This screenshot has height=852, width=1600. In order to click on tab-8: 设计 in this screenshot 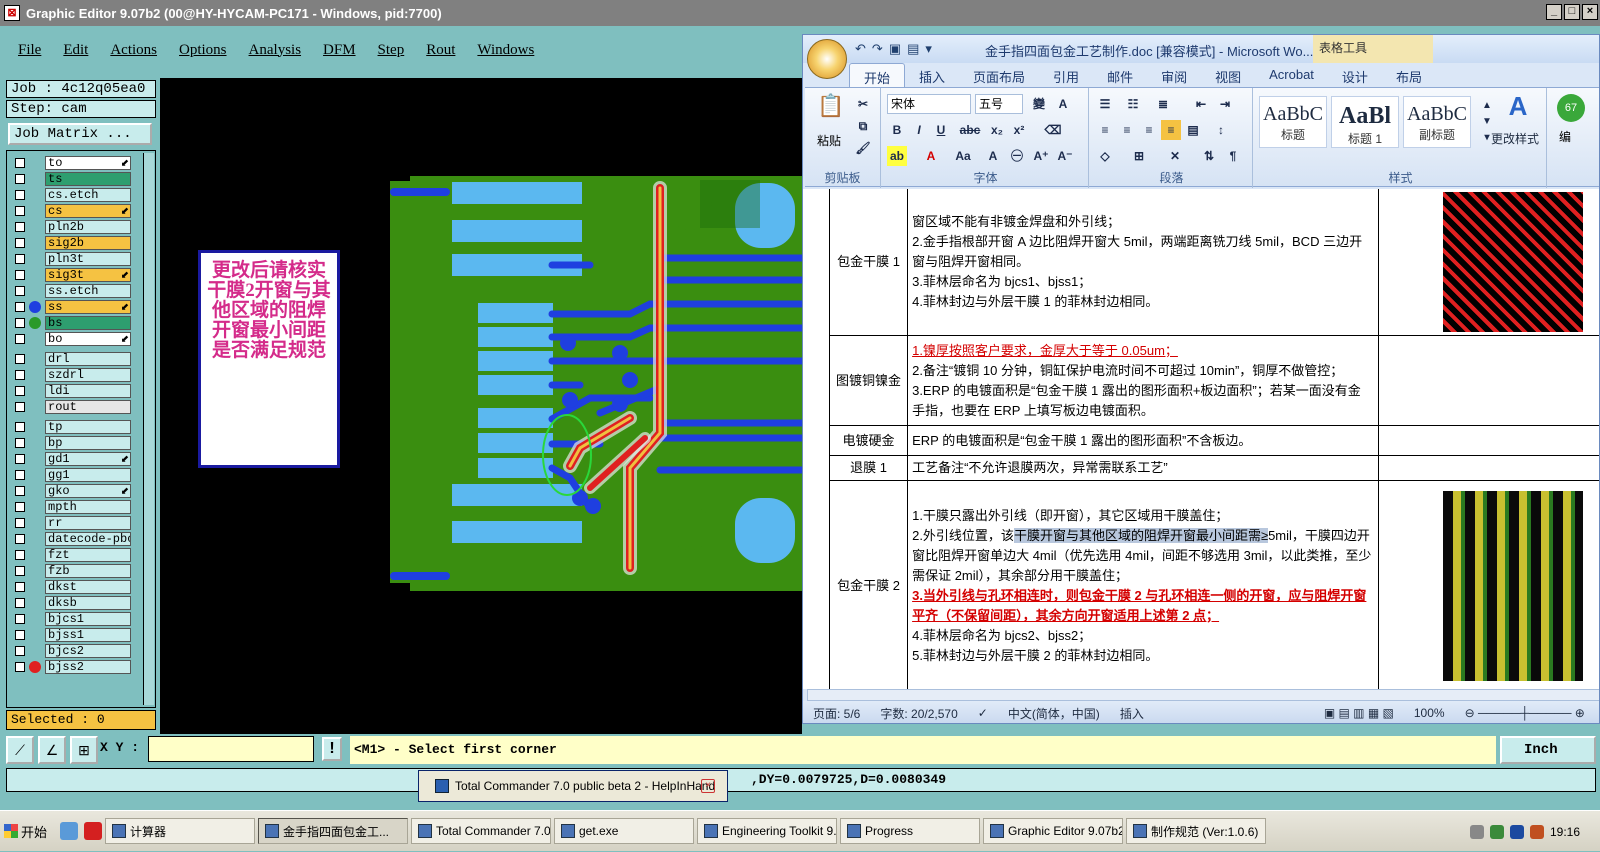, I will do `click(1355, 75)`.